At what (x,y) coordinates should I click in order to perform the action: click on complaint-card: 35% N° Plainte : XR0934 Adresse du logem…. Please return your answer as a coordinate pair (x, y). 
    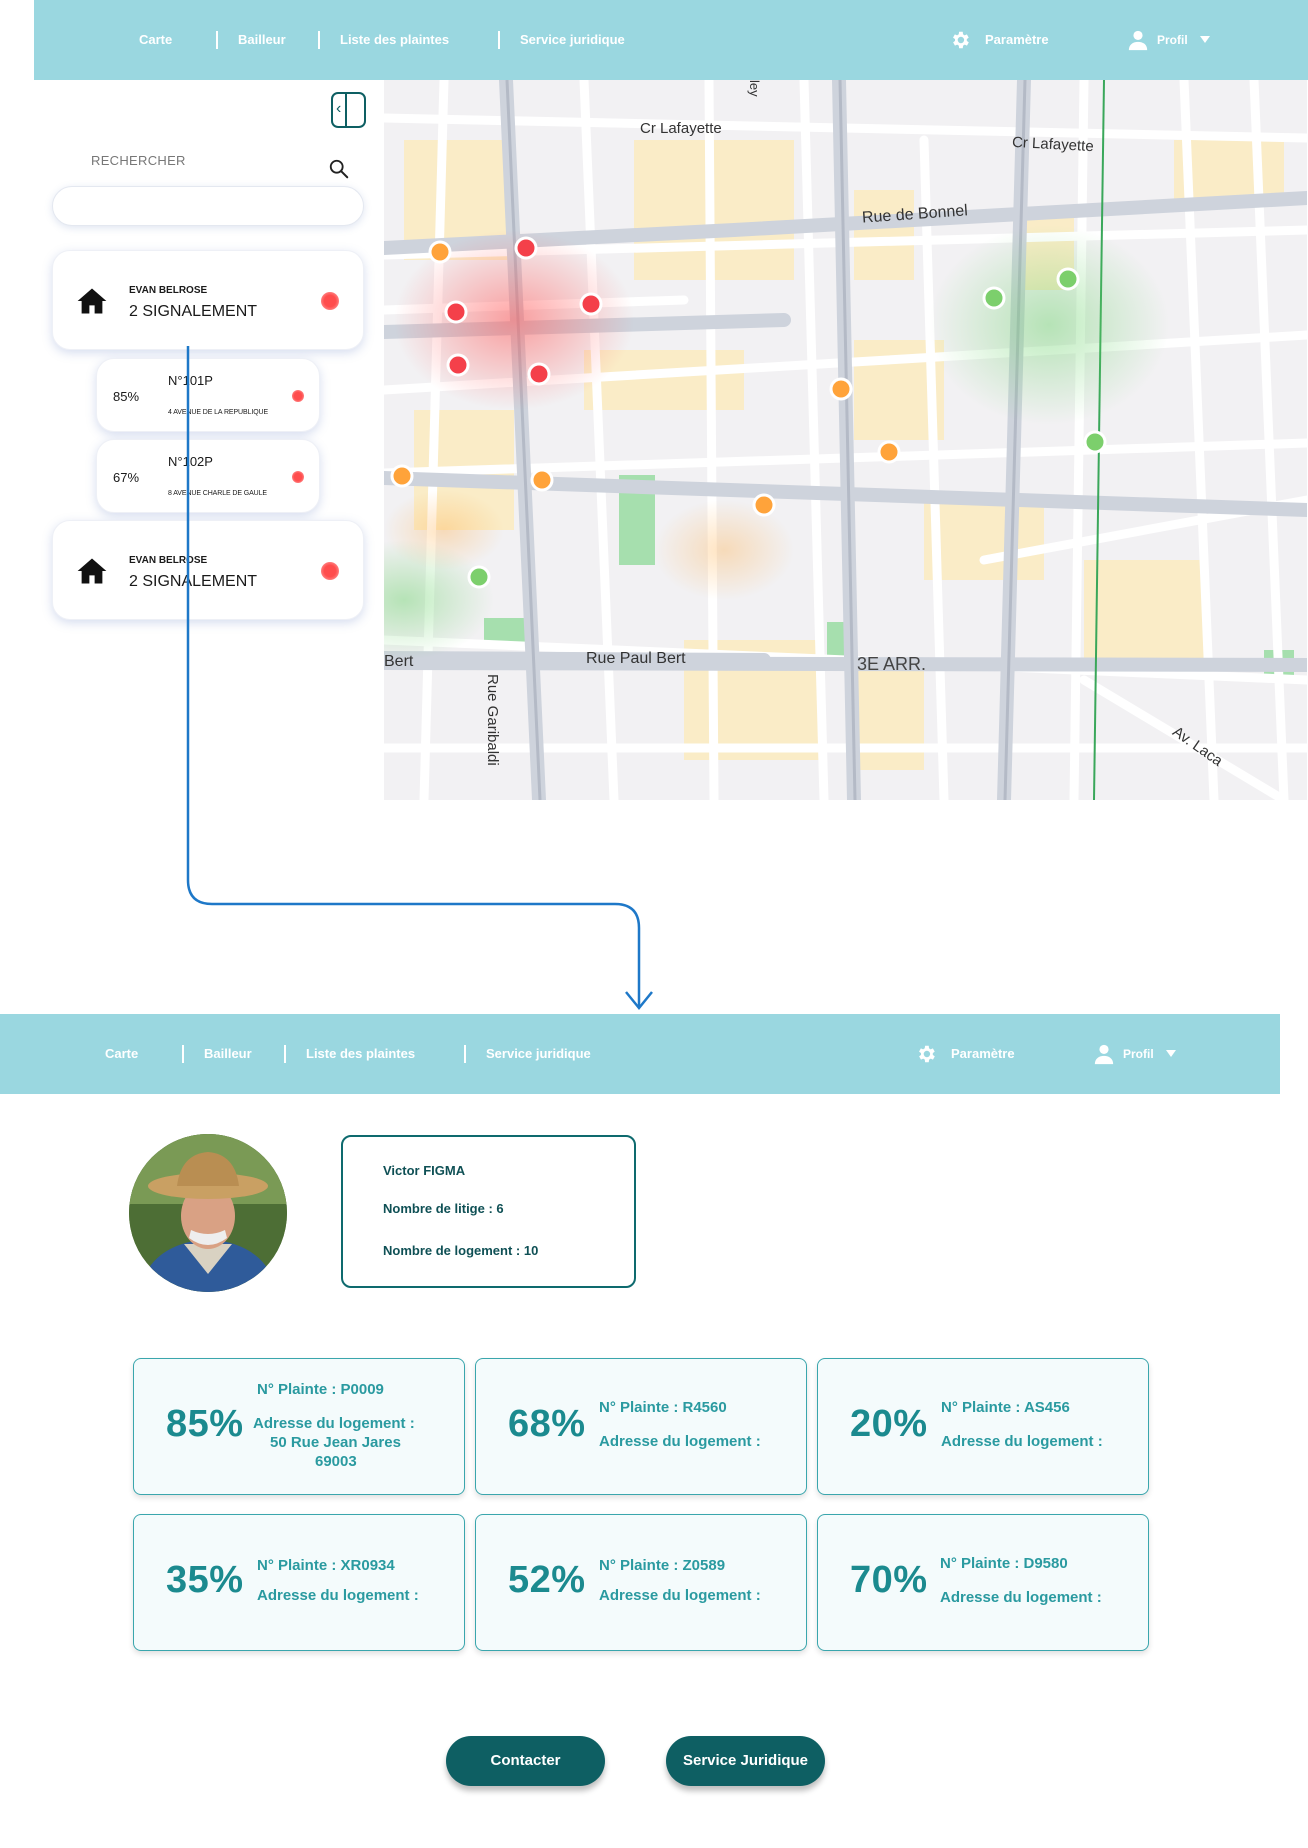
    Looking at the image, I should click on (299, 1582).